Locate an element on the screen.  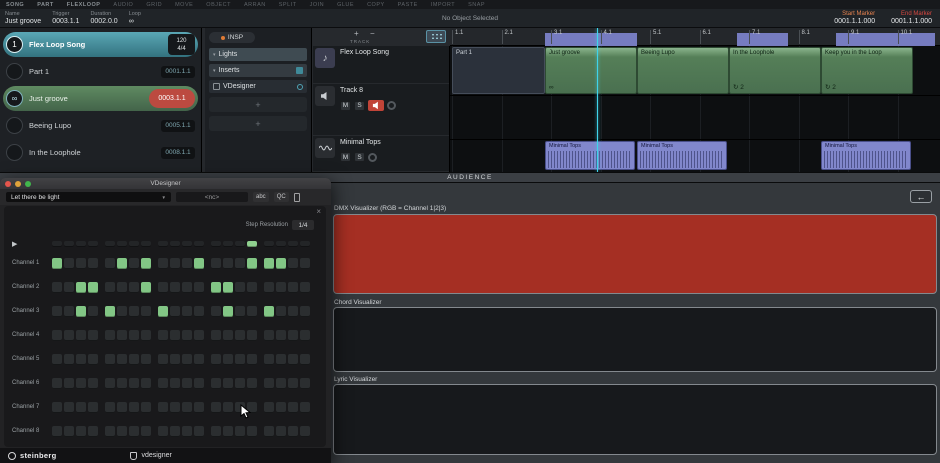
song-item-just-groove: ∞ Just groove 0003.1.1 is located at coordinates (100, 98).